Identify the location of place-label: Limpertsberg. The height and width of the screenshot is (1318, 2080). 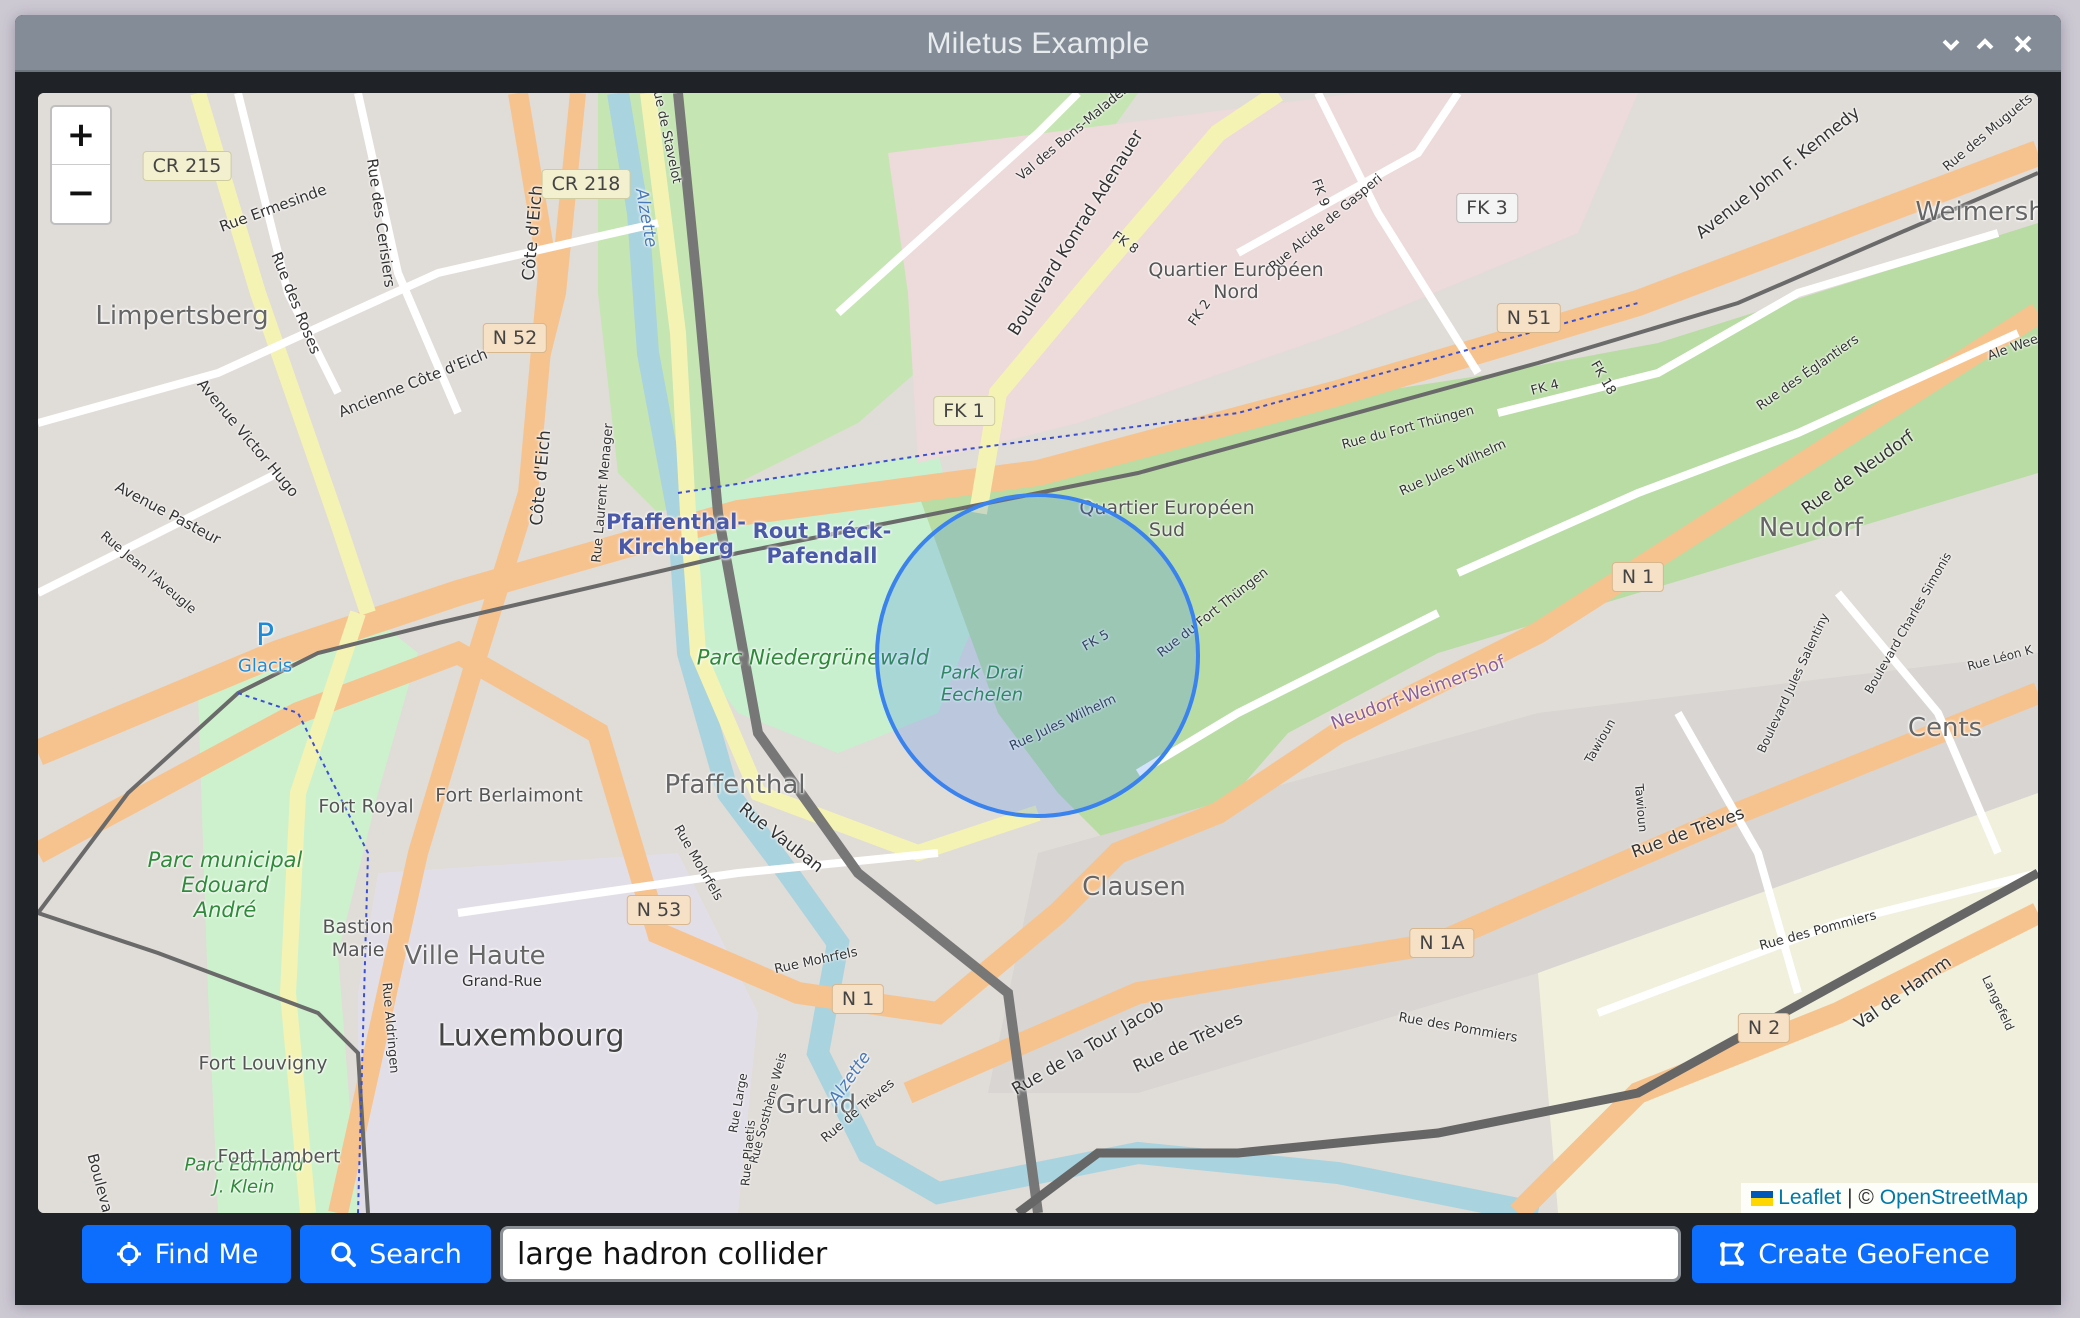
(182, 316).